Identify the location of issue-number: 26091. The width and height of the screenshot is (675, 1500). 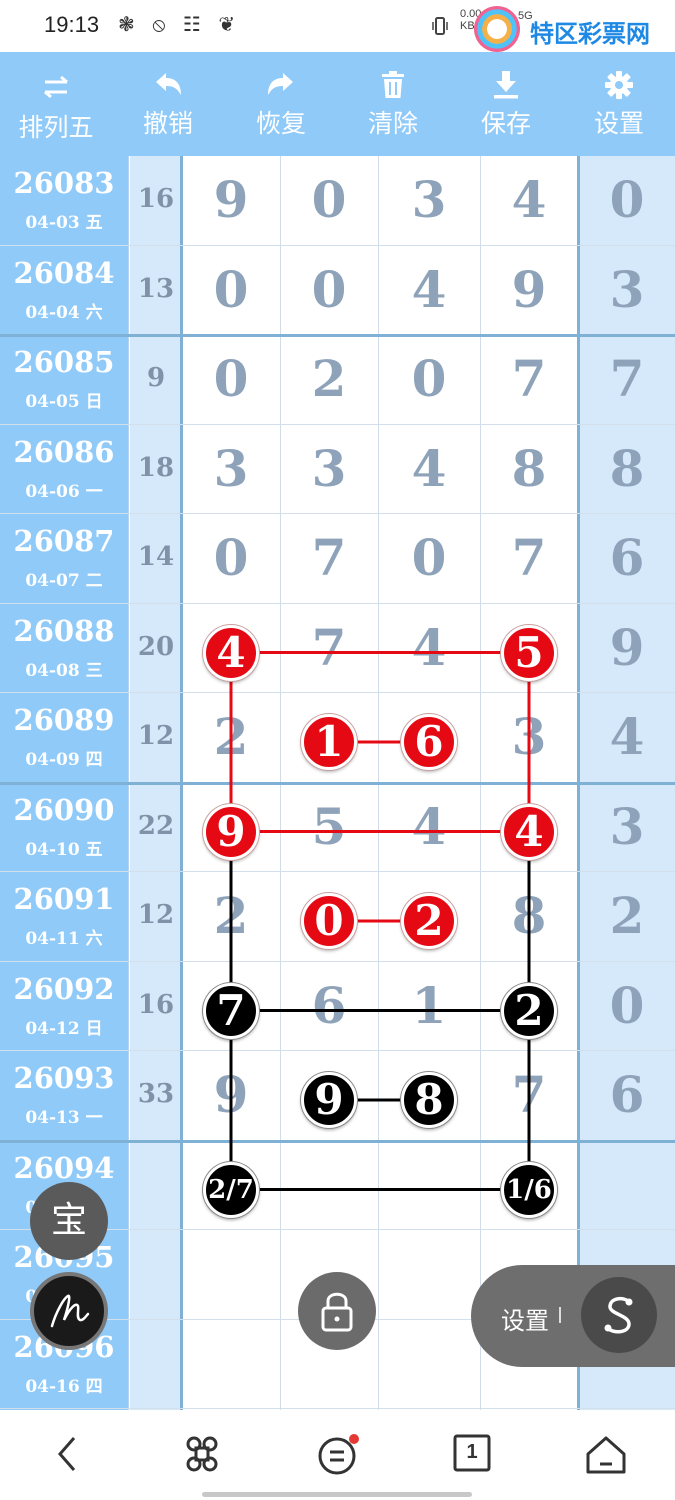
(64, 899).